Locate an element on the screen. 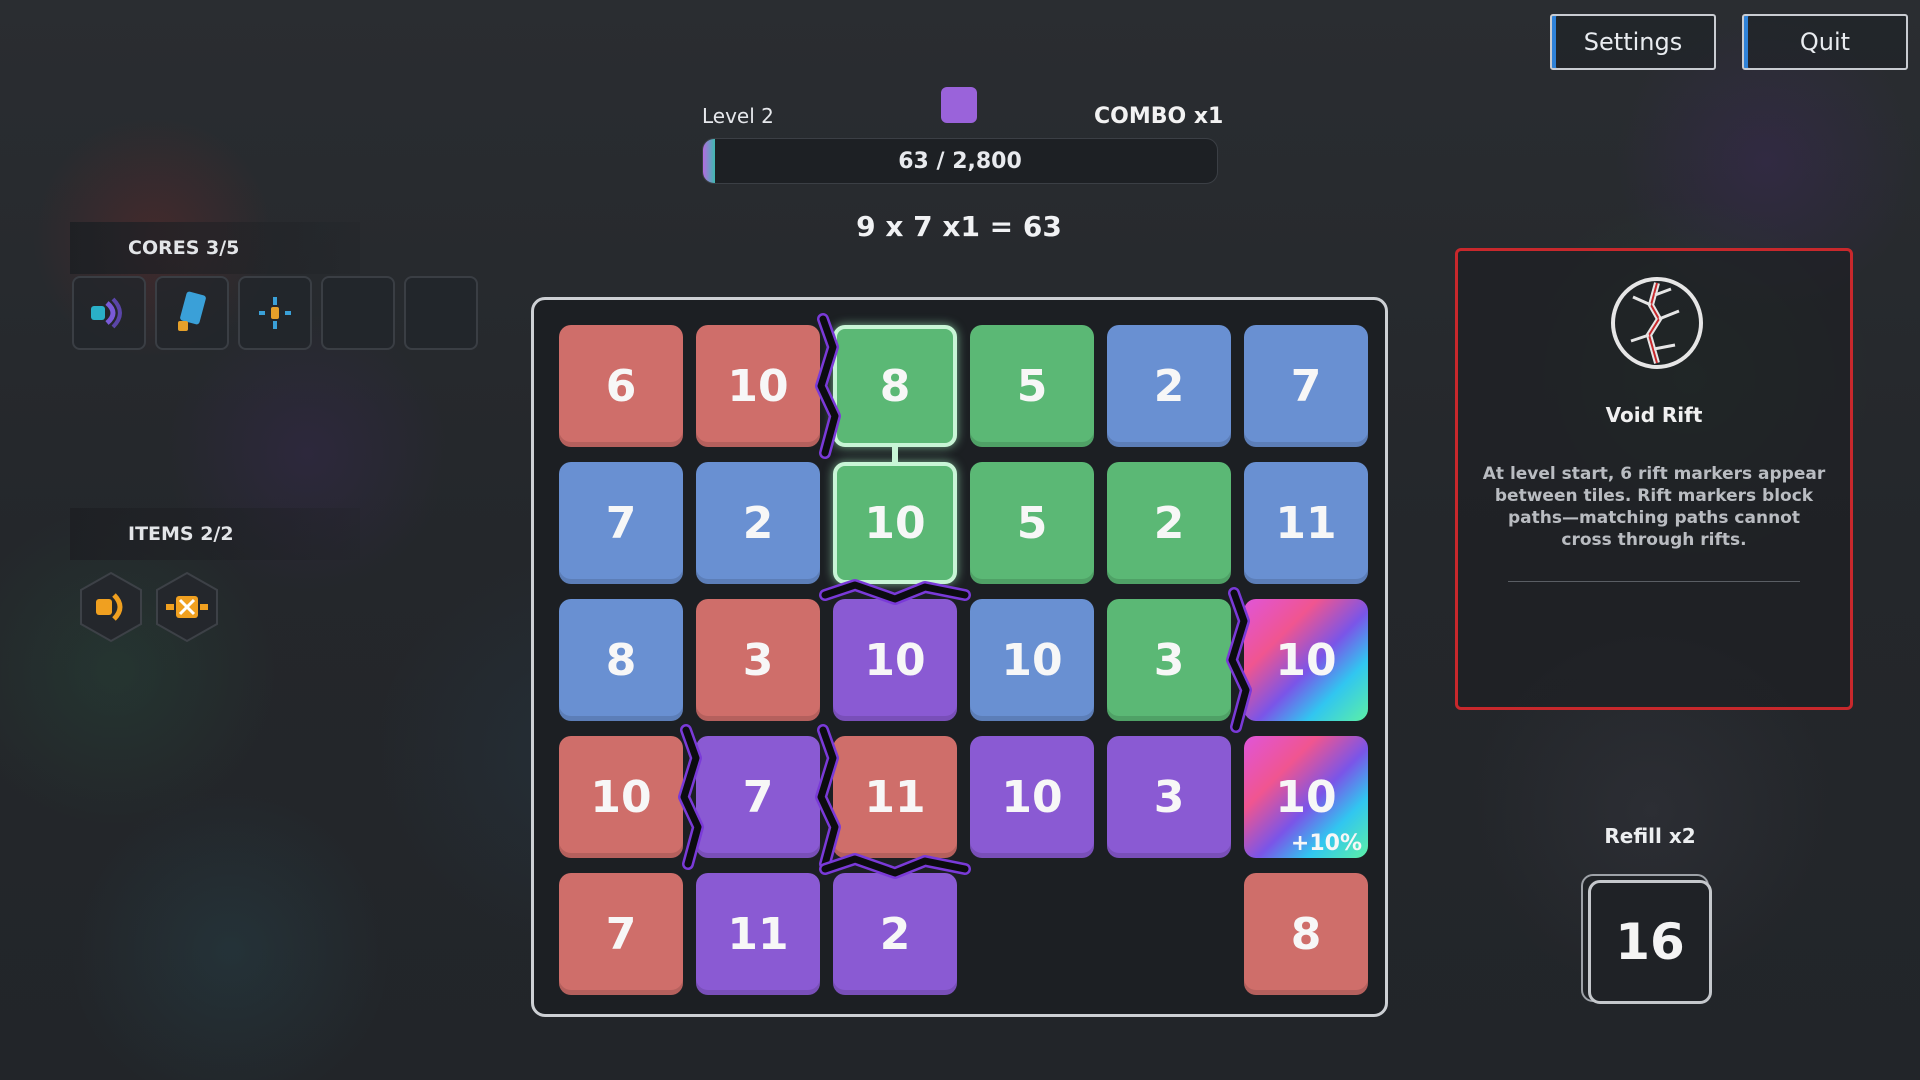 The width and height of the screenshot is (1920, 1080). effect-divider is located at coordinates (1654, 581).